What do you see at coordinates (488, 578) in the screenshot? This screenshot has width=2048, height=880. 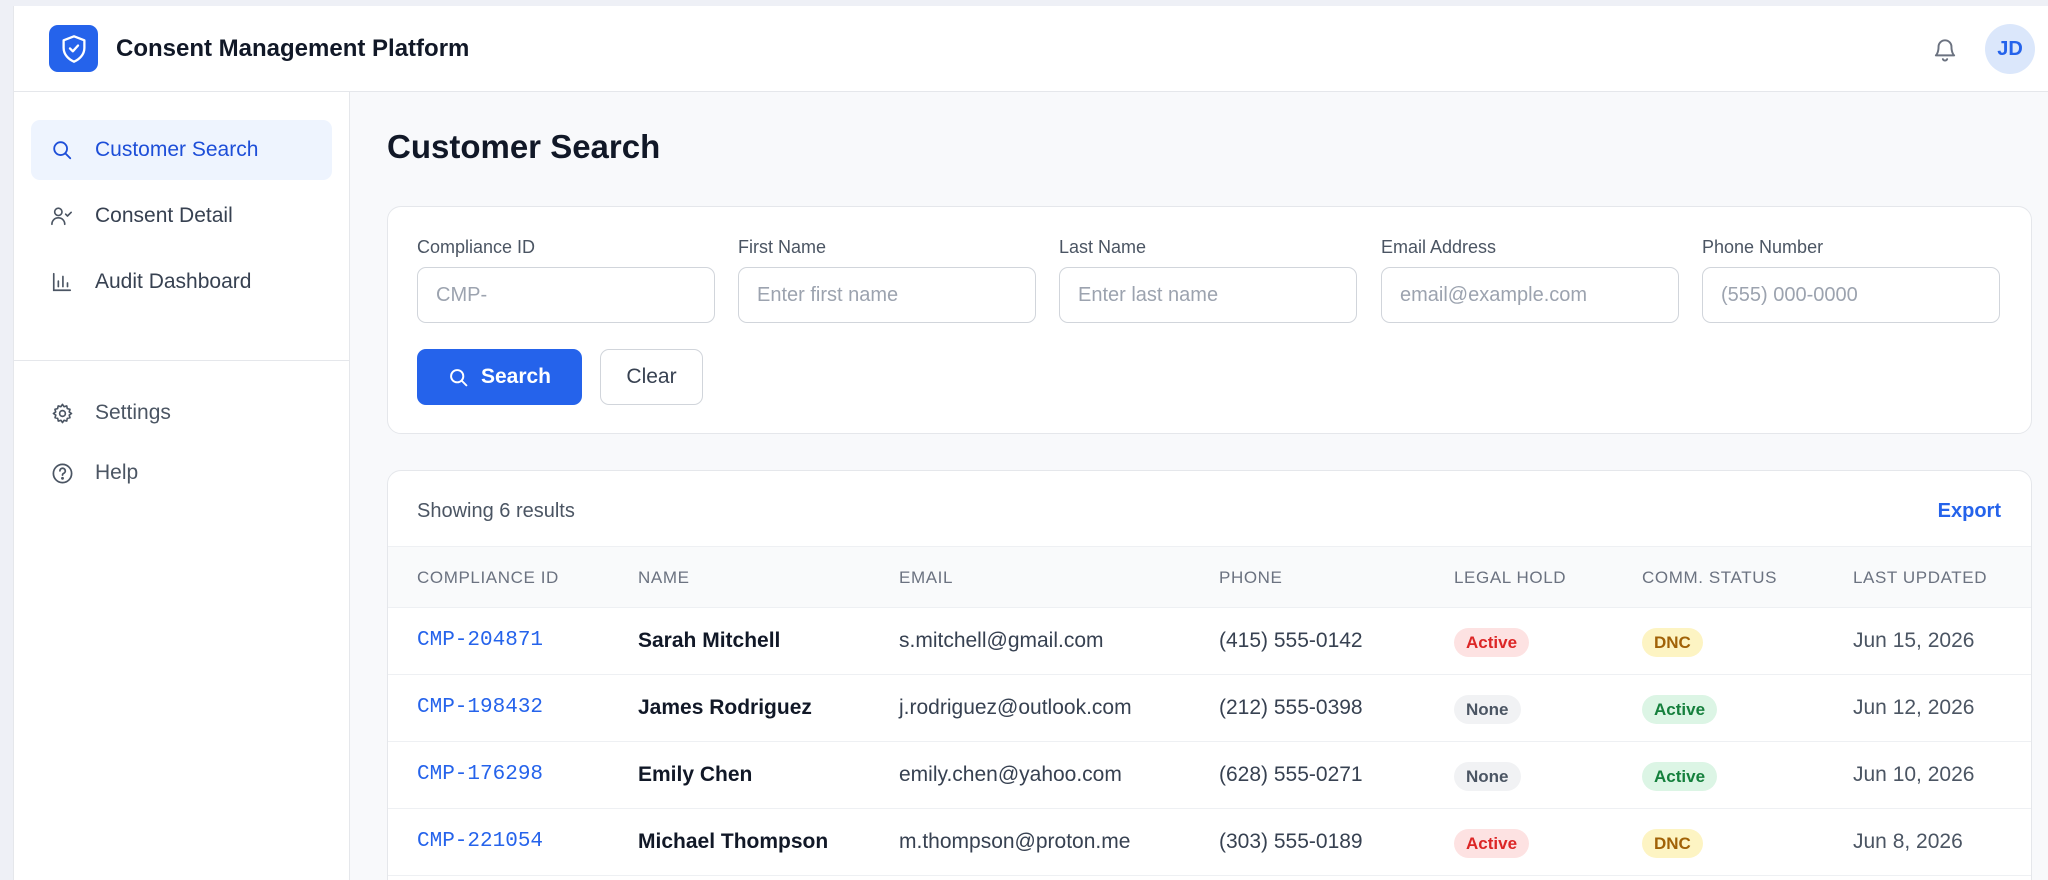 I see `column-header-compliance-id: Compliance ID` at bounding box center [488, 578].